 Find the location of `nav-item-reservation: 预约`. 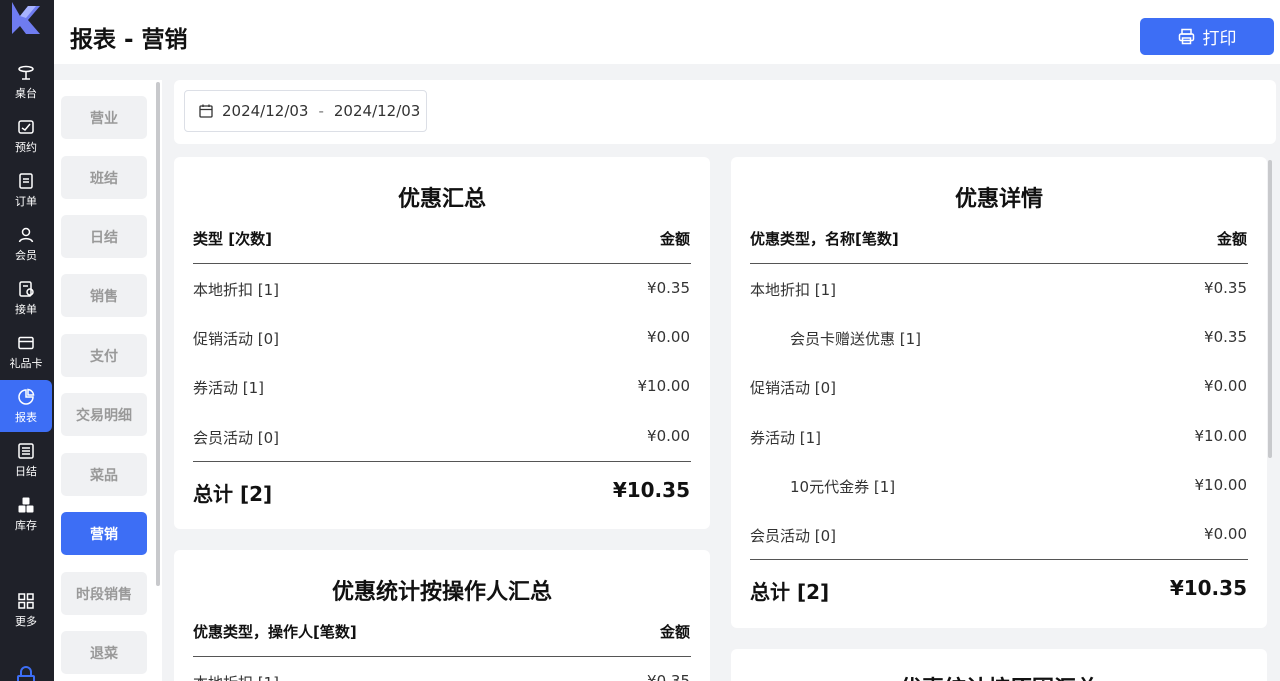

nav-item-reservation: 预约 is located at coordinates (26, 136).